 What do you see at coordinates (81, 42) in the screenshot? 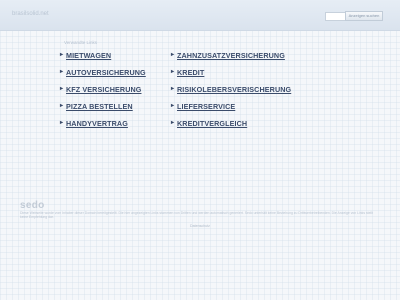
I see `related-links-heading: Verwandte Links` at bounding box center [81, 42].